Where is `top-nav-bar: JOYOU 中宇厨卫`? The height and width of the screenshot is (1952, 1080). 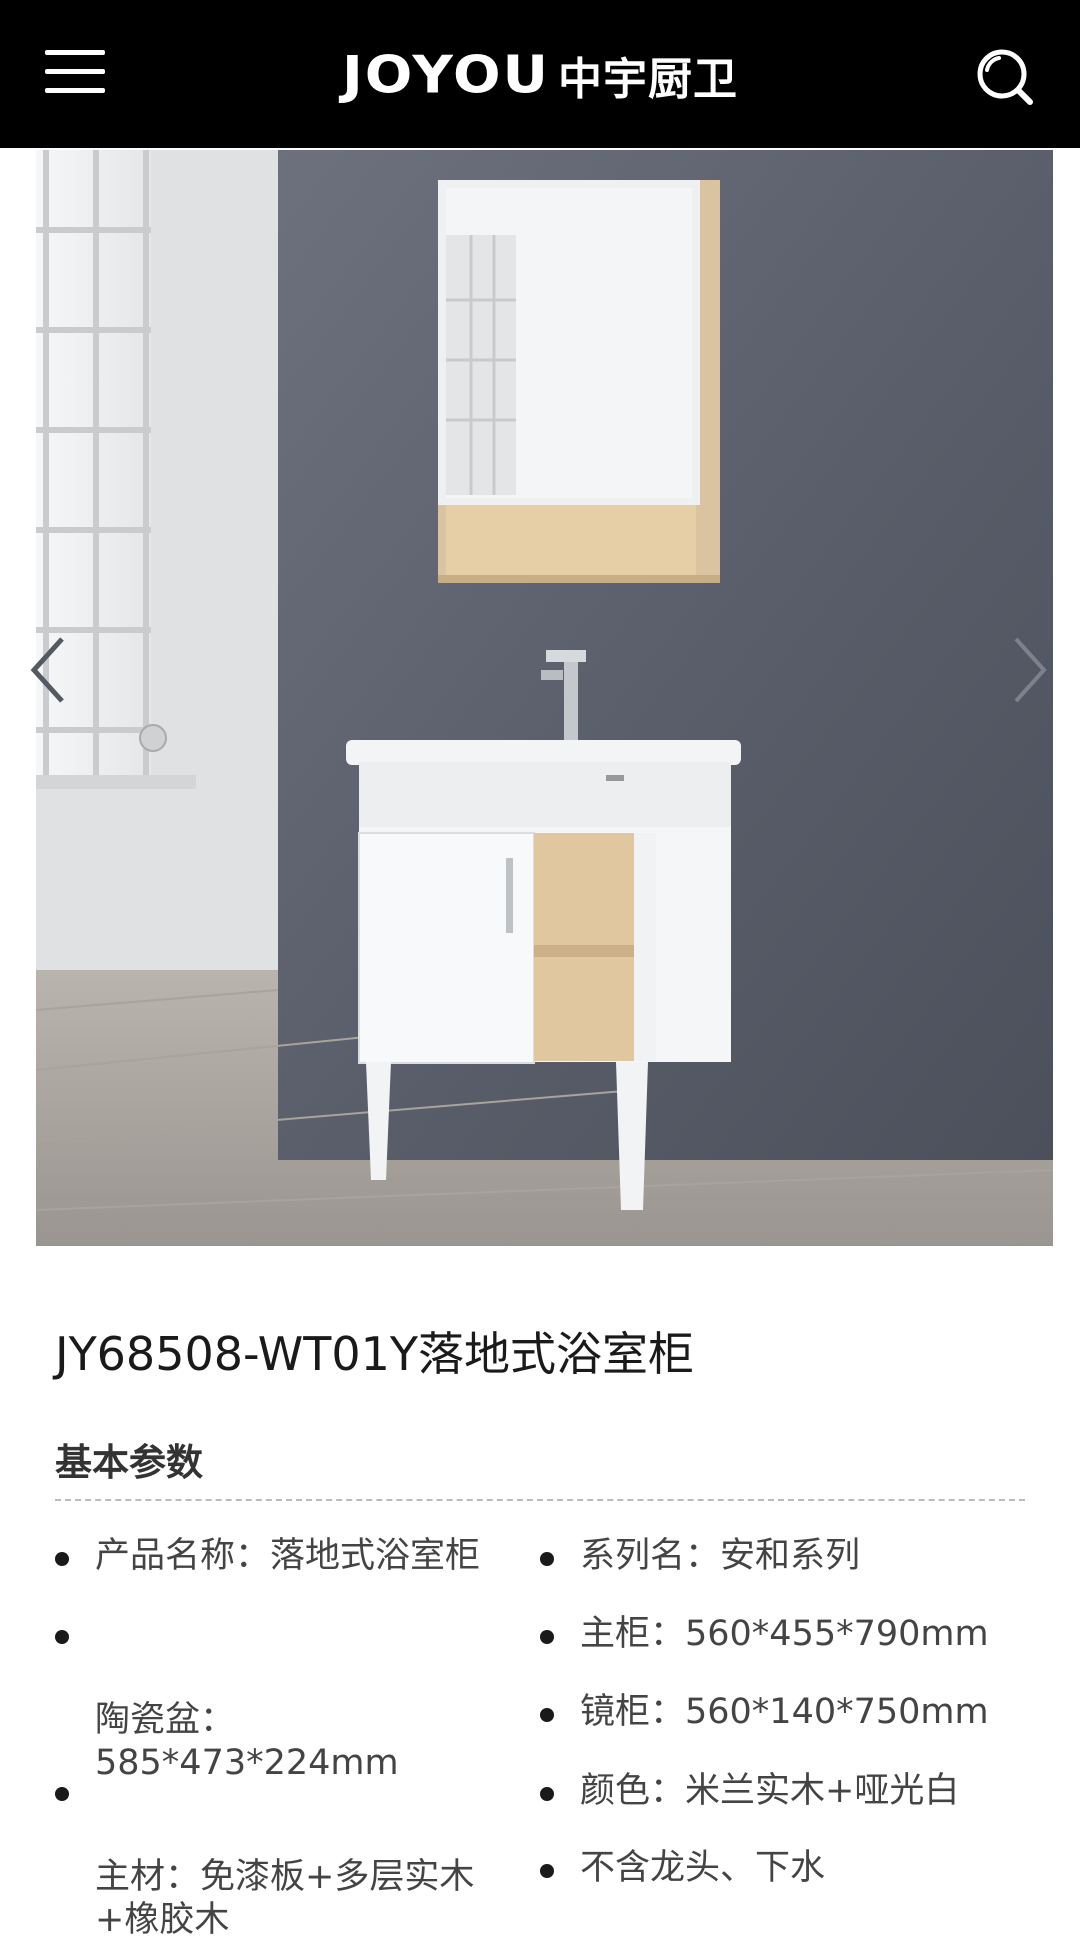
top-nav-bar: JOYOU 中宇厨卫 is located at coordinates (540, 74).